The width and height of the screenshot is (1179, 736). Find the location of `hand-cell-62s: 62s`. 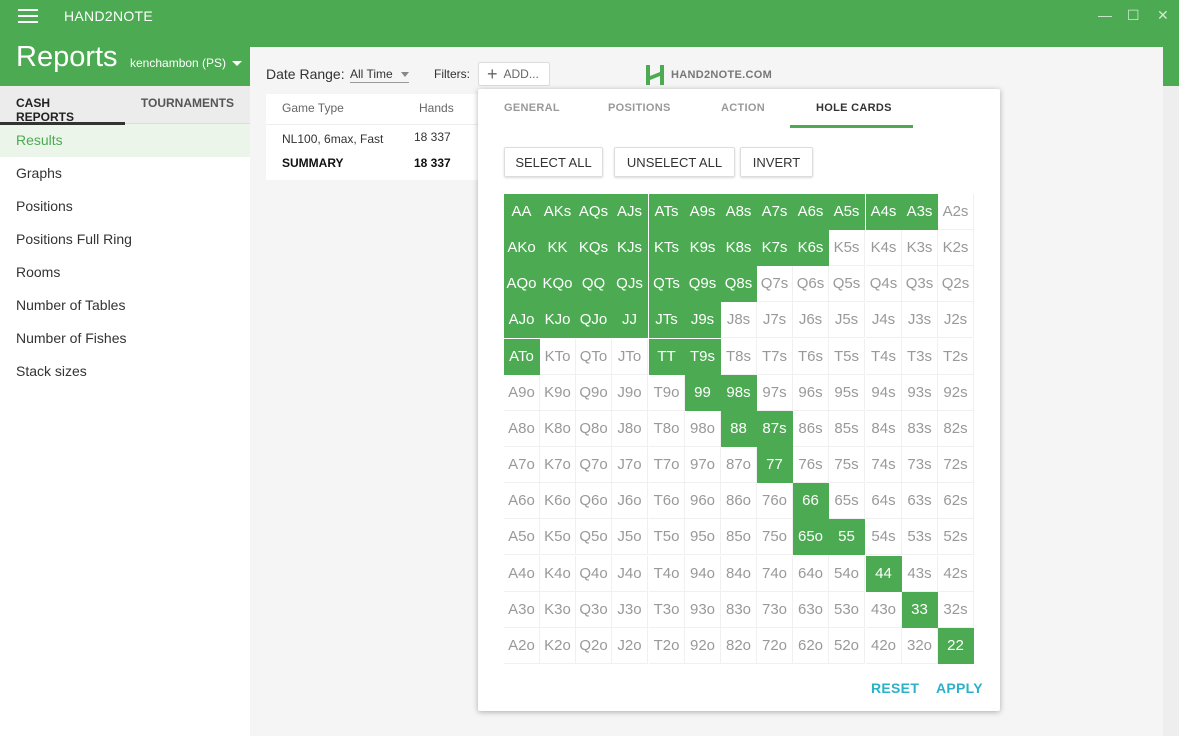

hand-cell-62s: 62s is located at coordinates (956, 501).